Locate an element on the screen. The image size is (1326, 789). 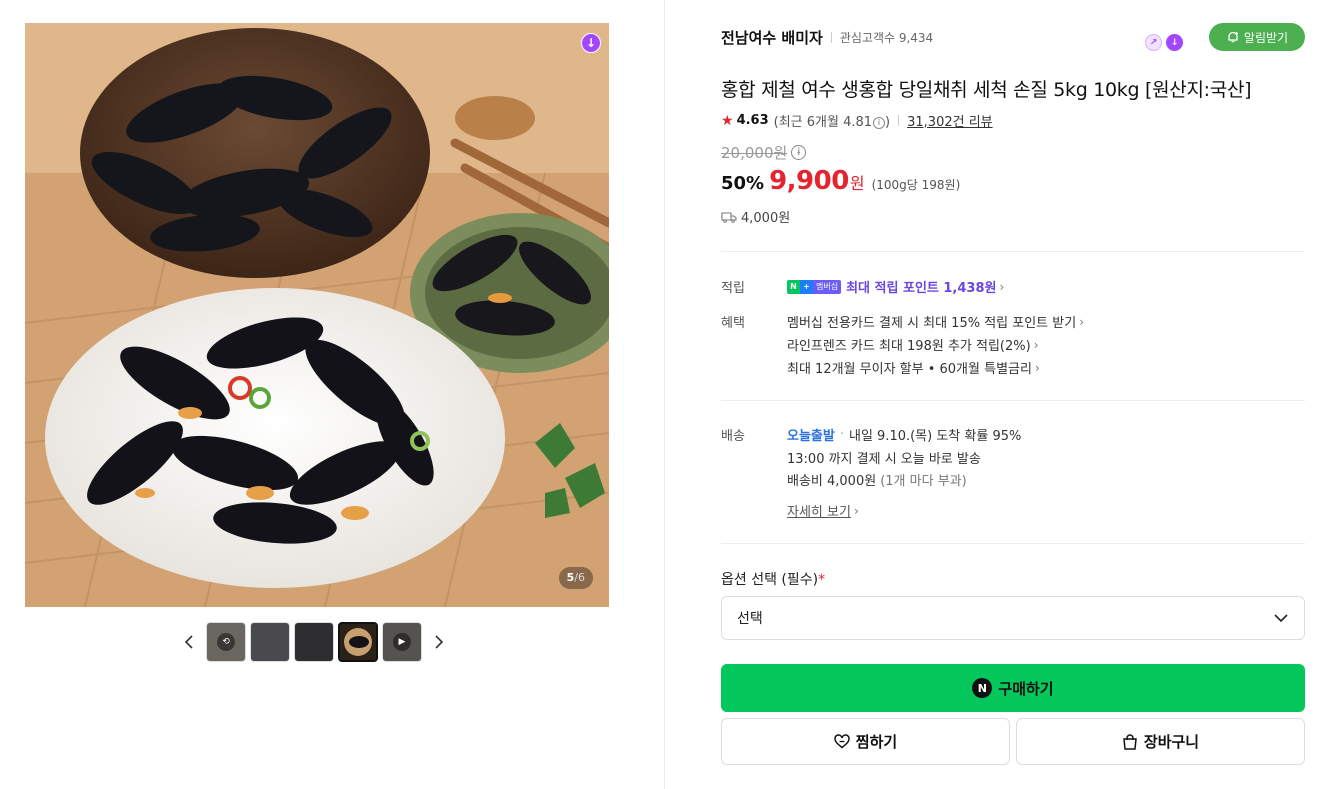
thumb-next-button is located at coordinates (439, 642).